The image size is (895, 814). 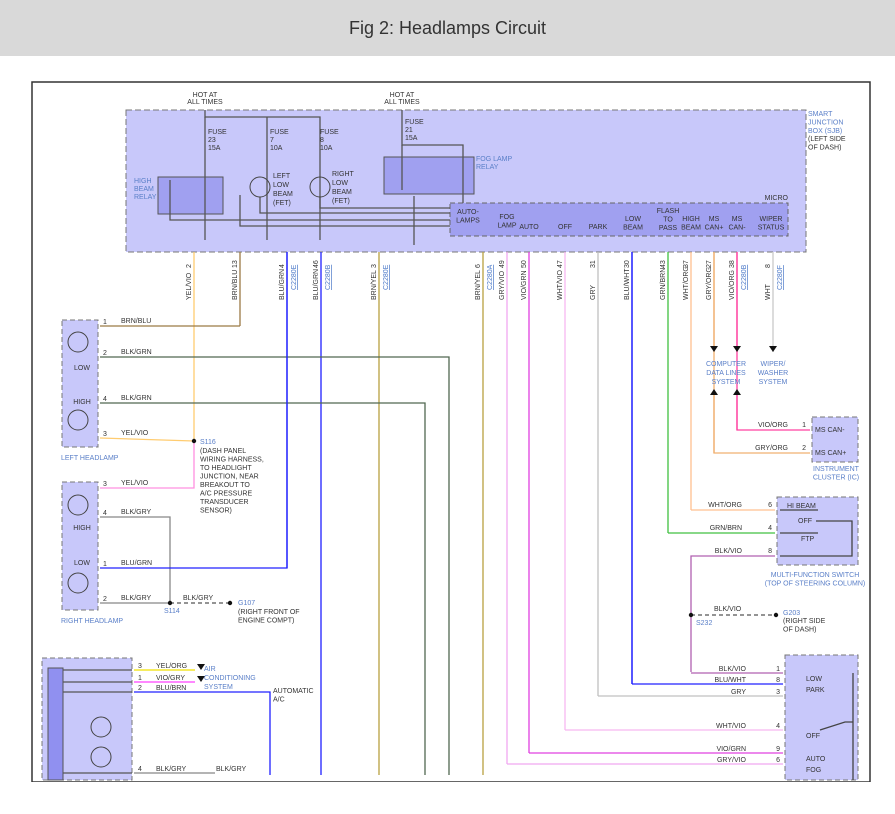 What do you see at coordinates (771, 228) in the screenshot?
I see `micro-pin-label: STATUS` at bounding box center [771, 228].